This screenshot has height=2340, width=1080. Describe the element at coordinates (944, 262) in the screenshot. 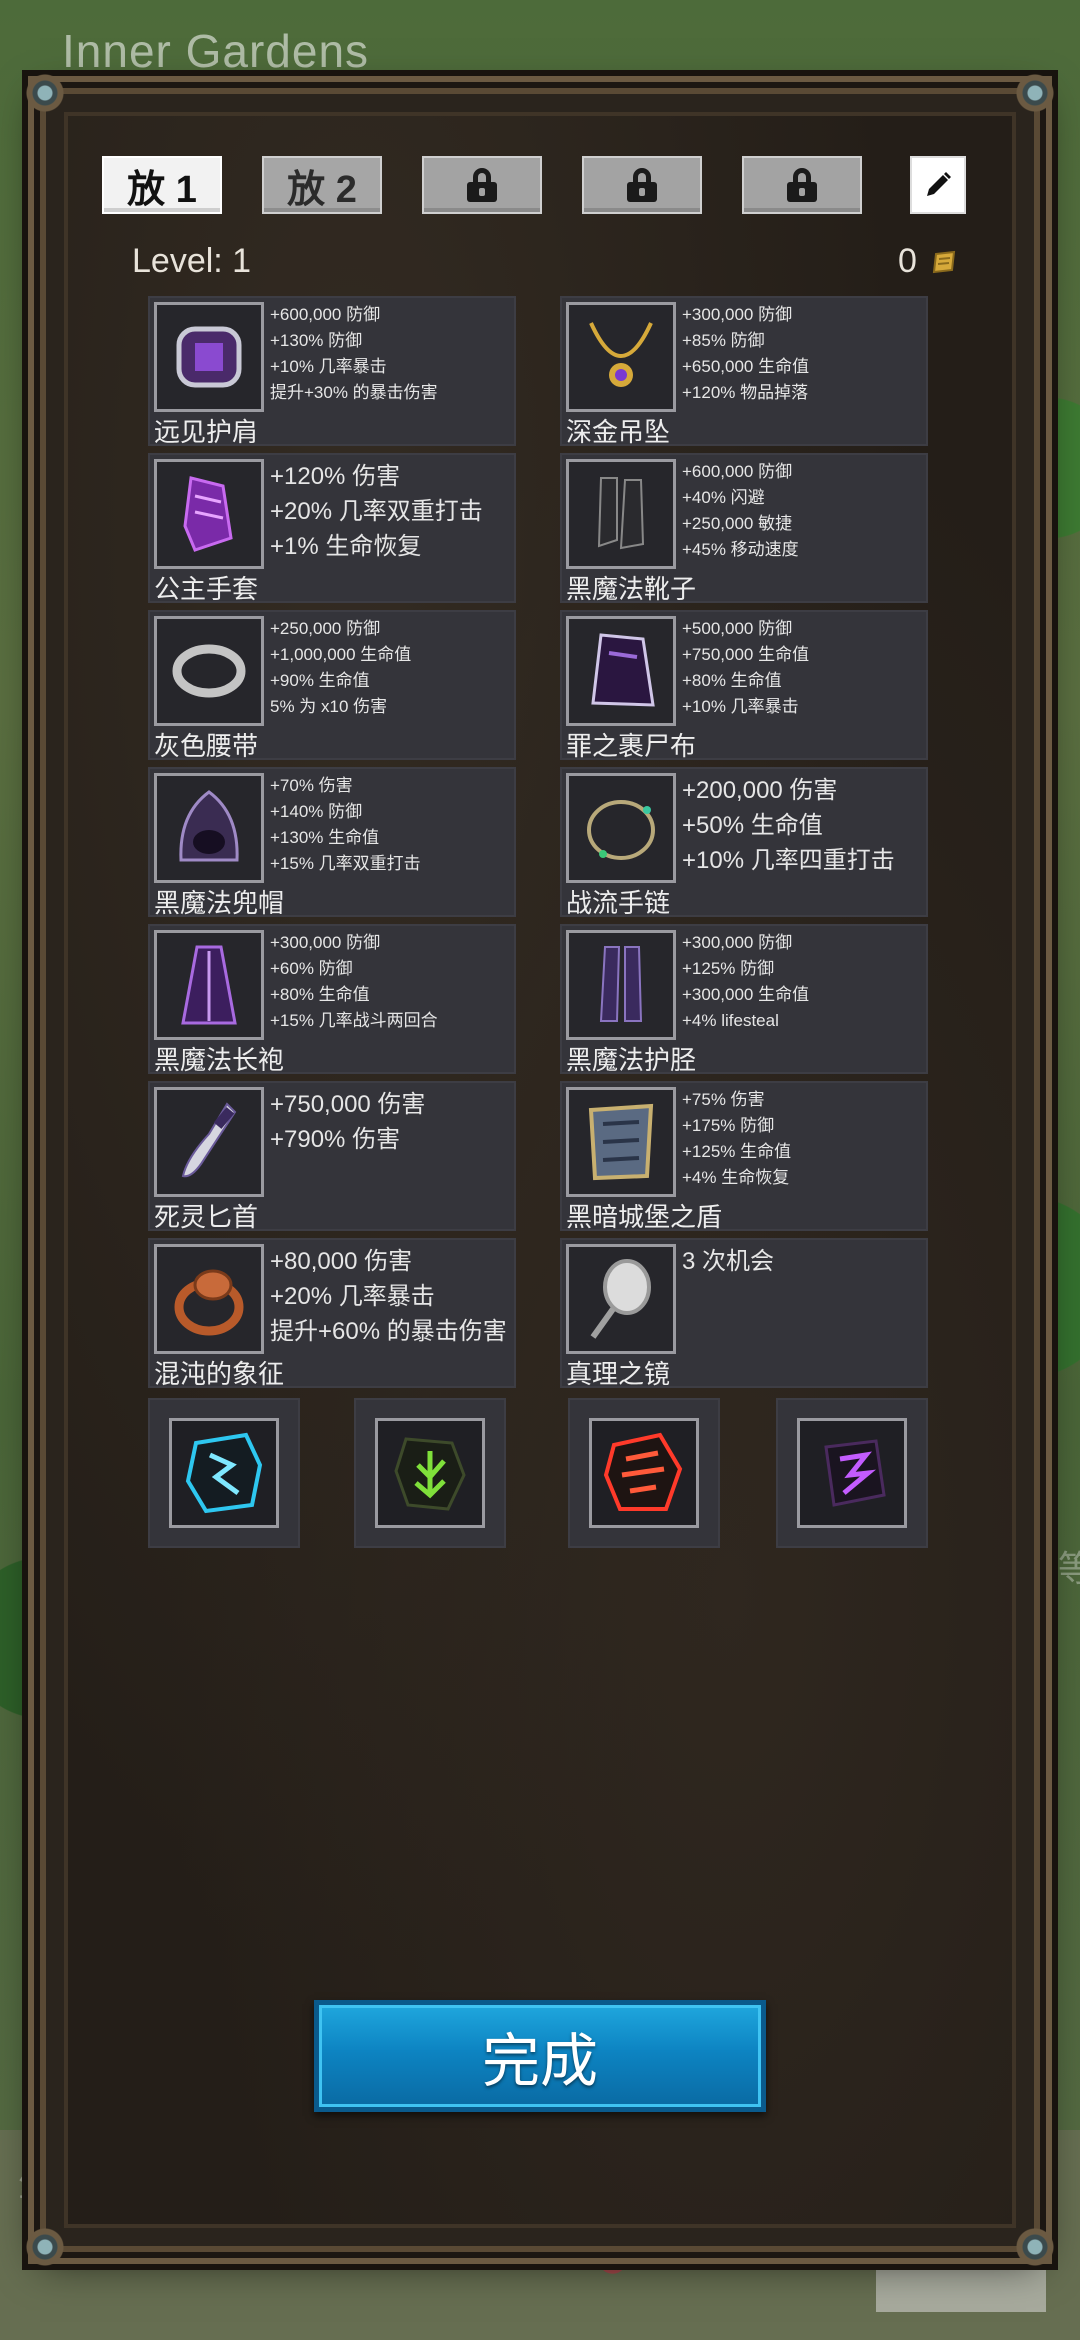

I see `gold-scroll-icon` at that location.